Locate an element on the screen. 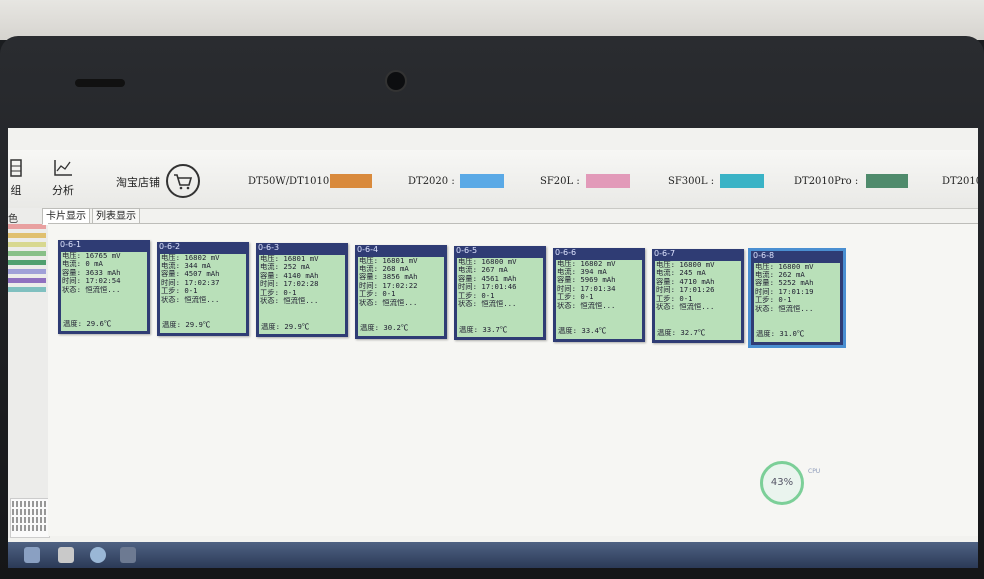  channel-time: 时间: 17:01:46 is located at coordinates (487, 287).